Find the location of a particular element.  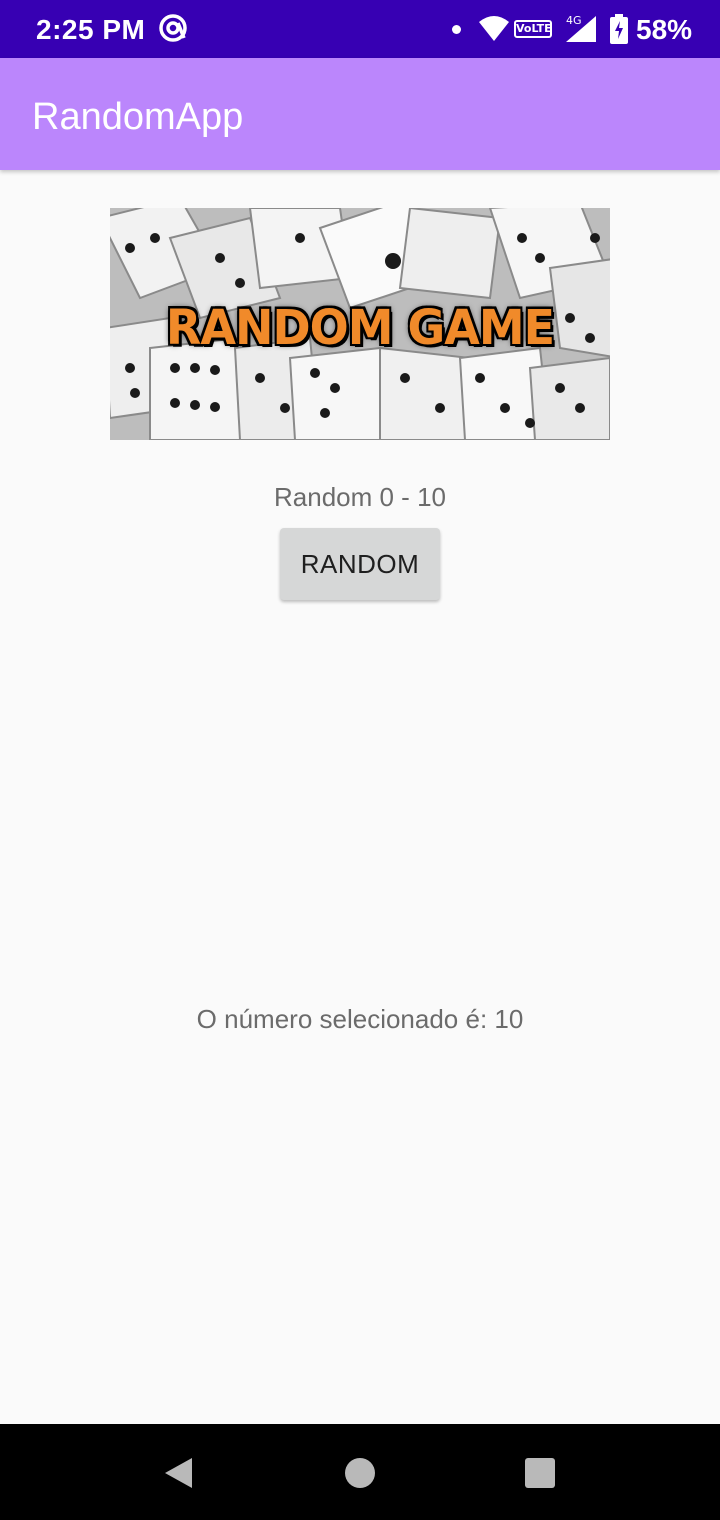

random-button: RANDOM is located at coordinates (360, 564).